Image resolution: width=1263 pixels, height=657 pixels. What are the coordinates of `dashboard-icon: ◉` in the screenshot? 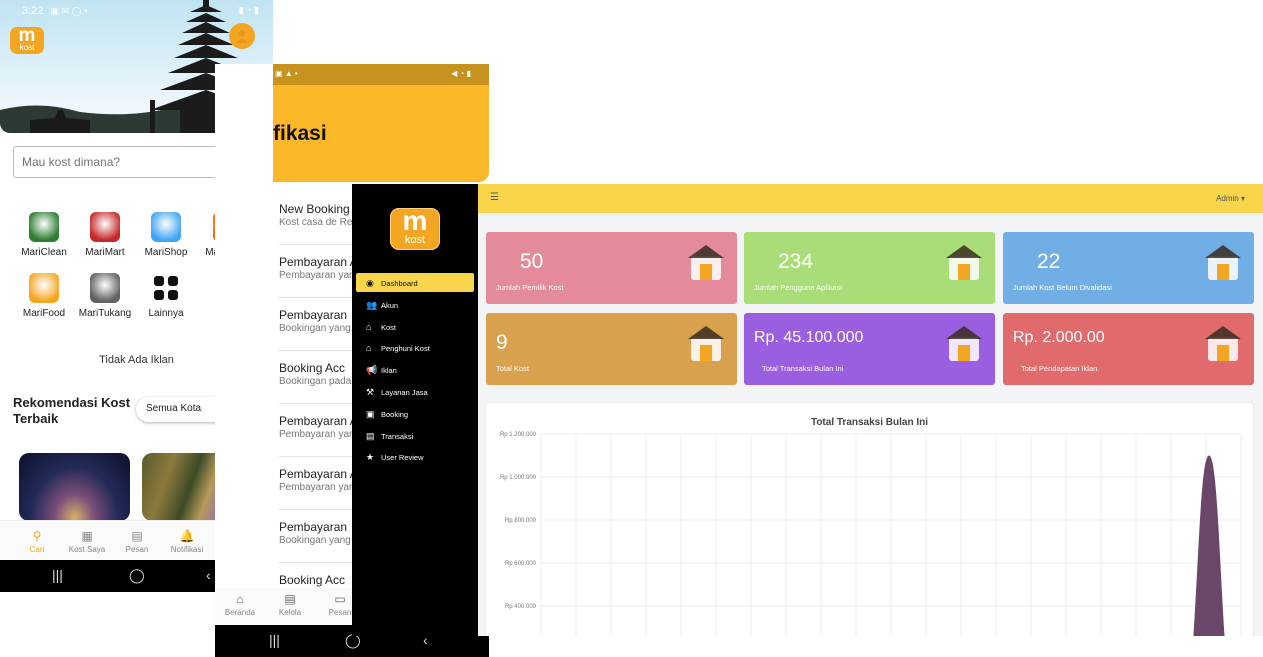 It's located at (370, 283).